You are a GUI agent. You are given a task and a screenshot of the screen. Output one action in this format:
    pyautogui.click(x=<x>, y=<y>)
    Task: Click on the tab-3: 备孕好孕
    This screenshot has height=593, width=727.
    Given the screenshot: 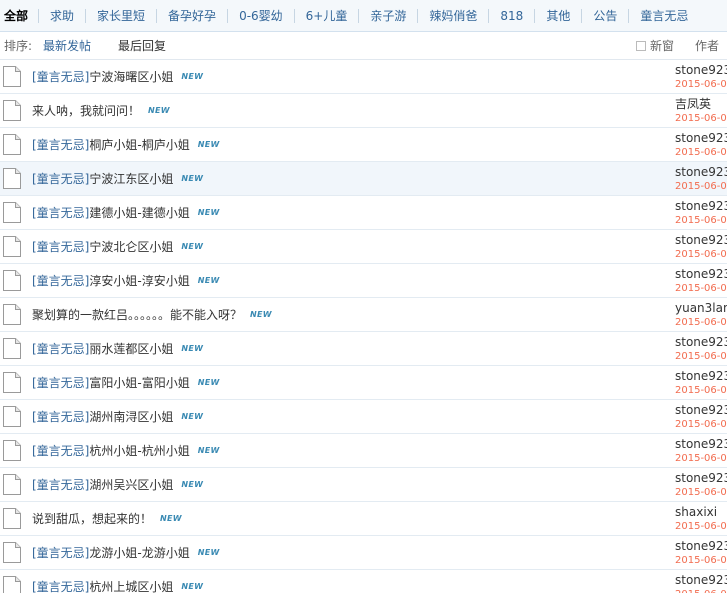 What is the action you would take?
    pyautogui.click(x=191, y=15)
    